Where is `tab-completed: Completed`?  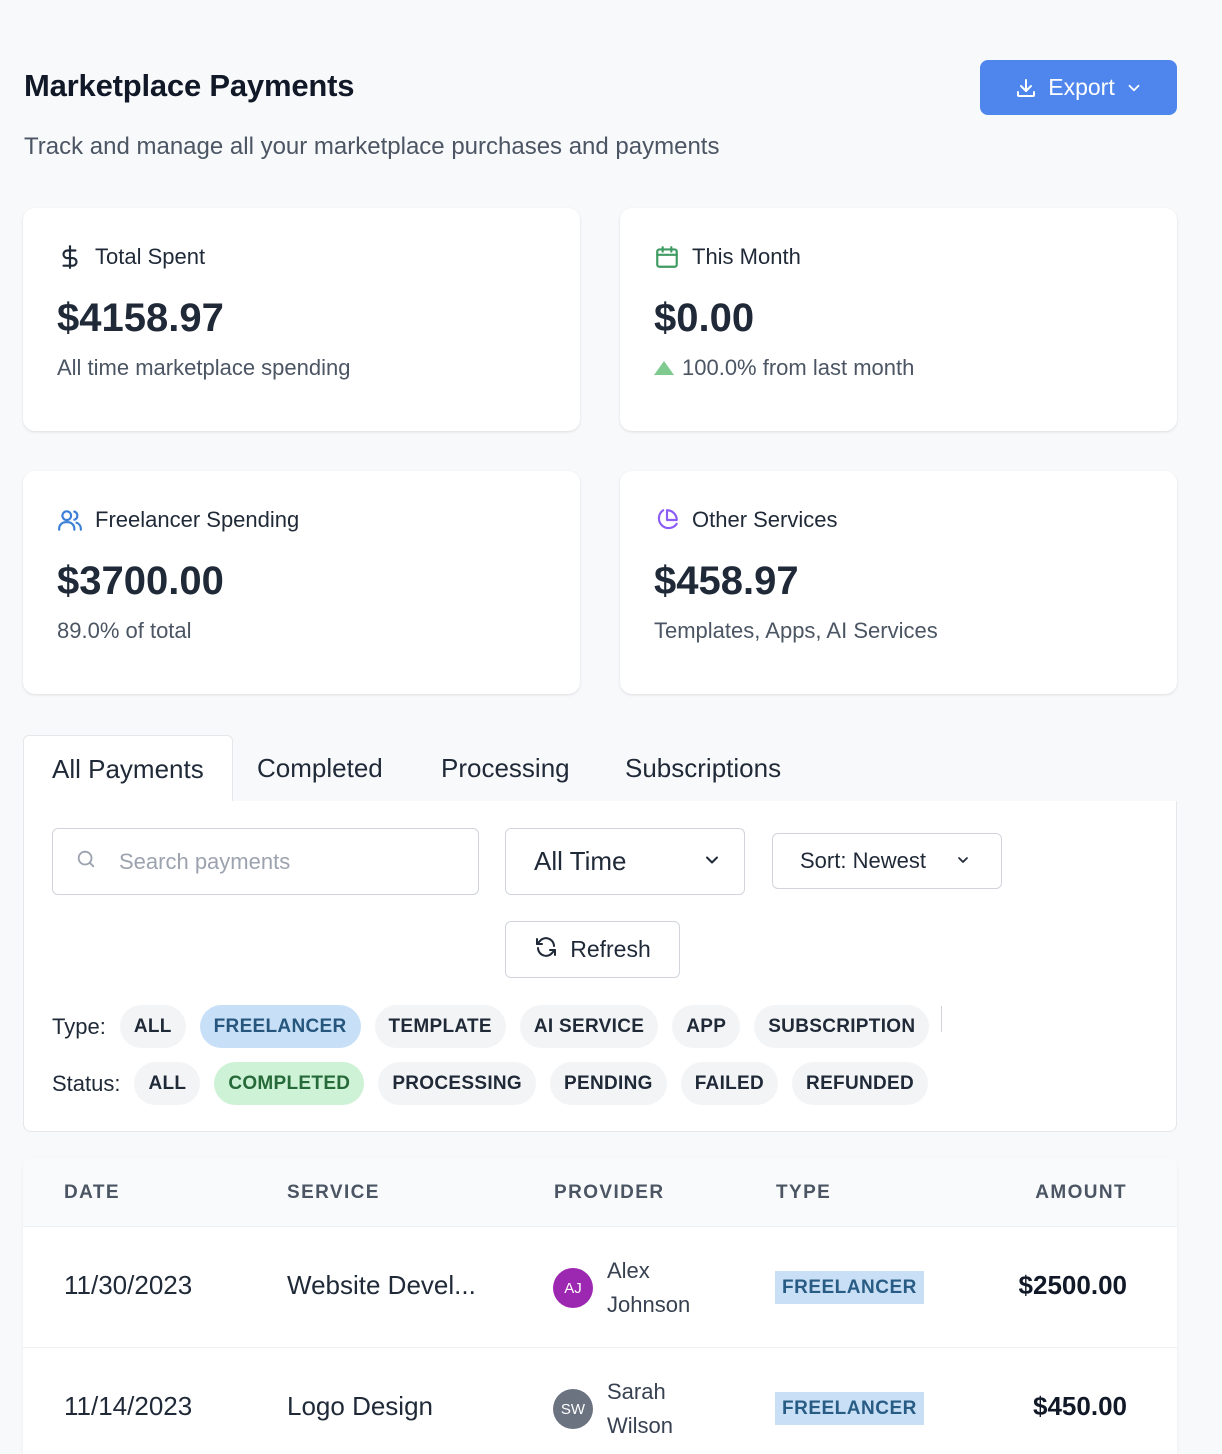
tab-completed: Completed is located at coordinates (320, 768).